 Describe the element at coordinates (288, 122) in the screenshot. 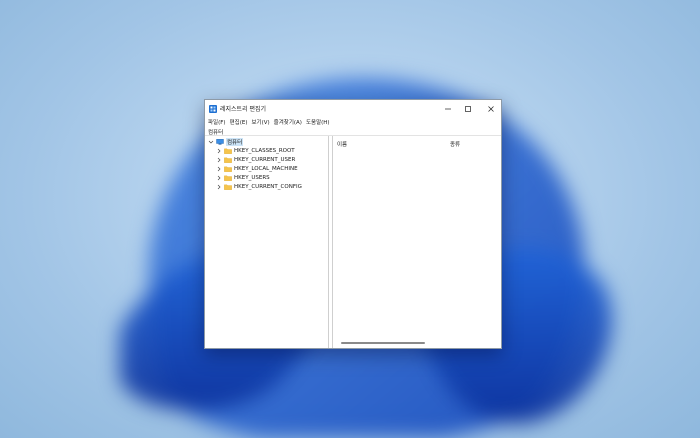

I see `menu-favorites: 즐겨찾기(A)` at that location.